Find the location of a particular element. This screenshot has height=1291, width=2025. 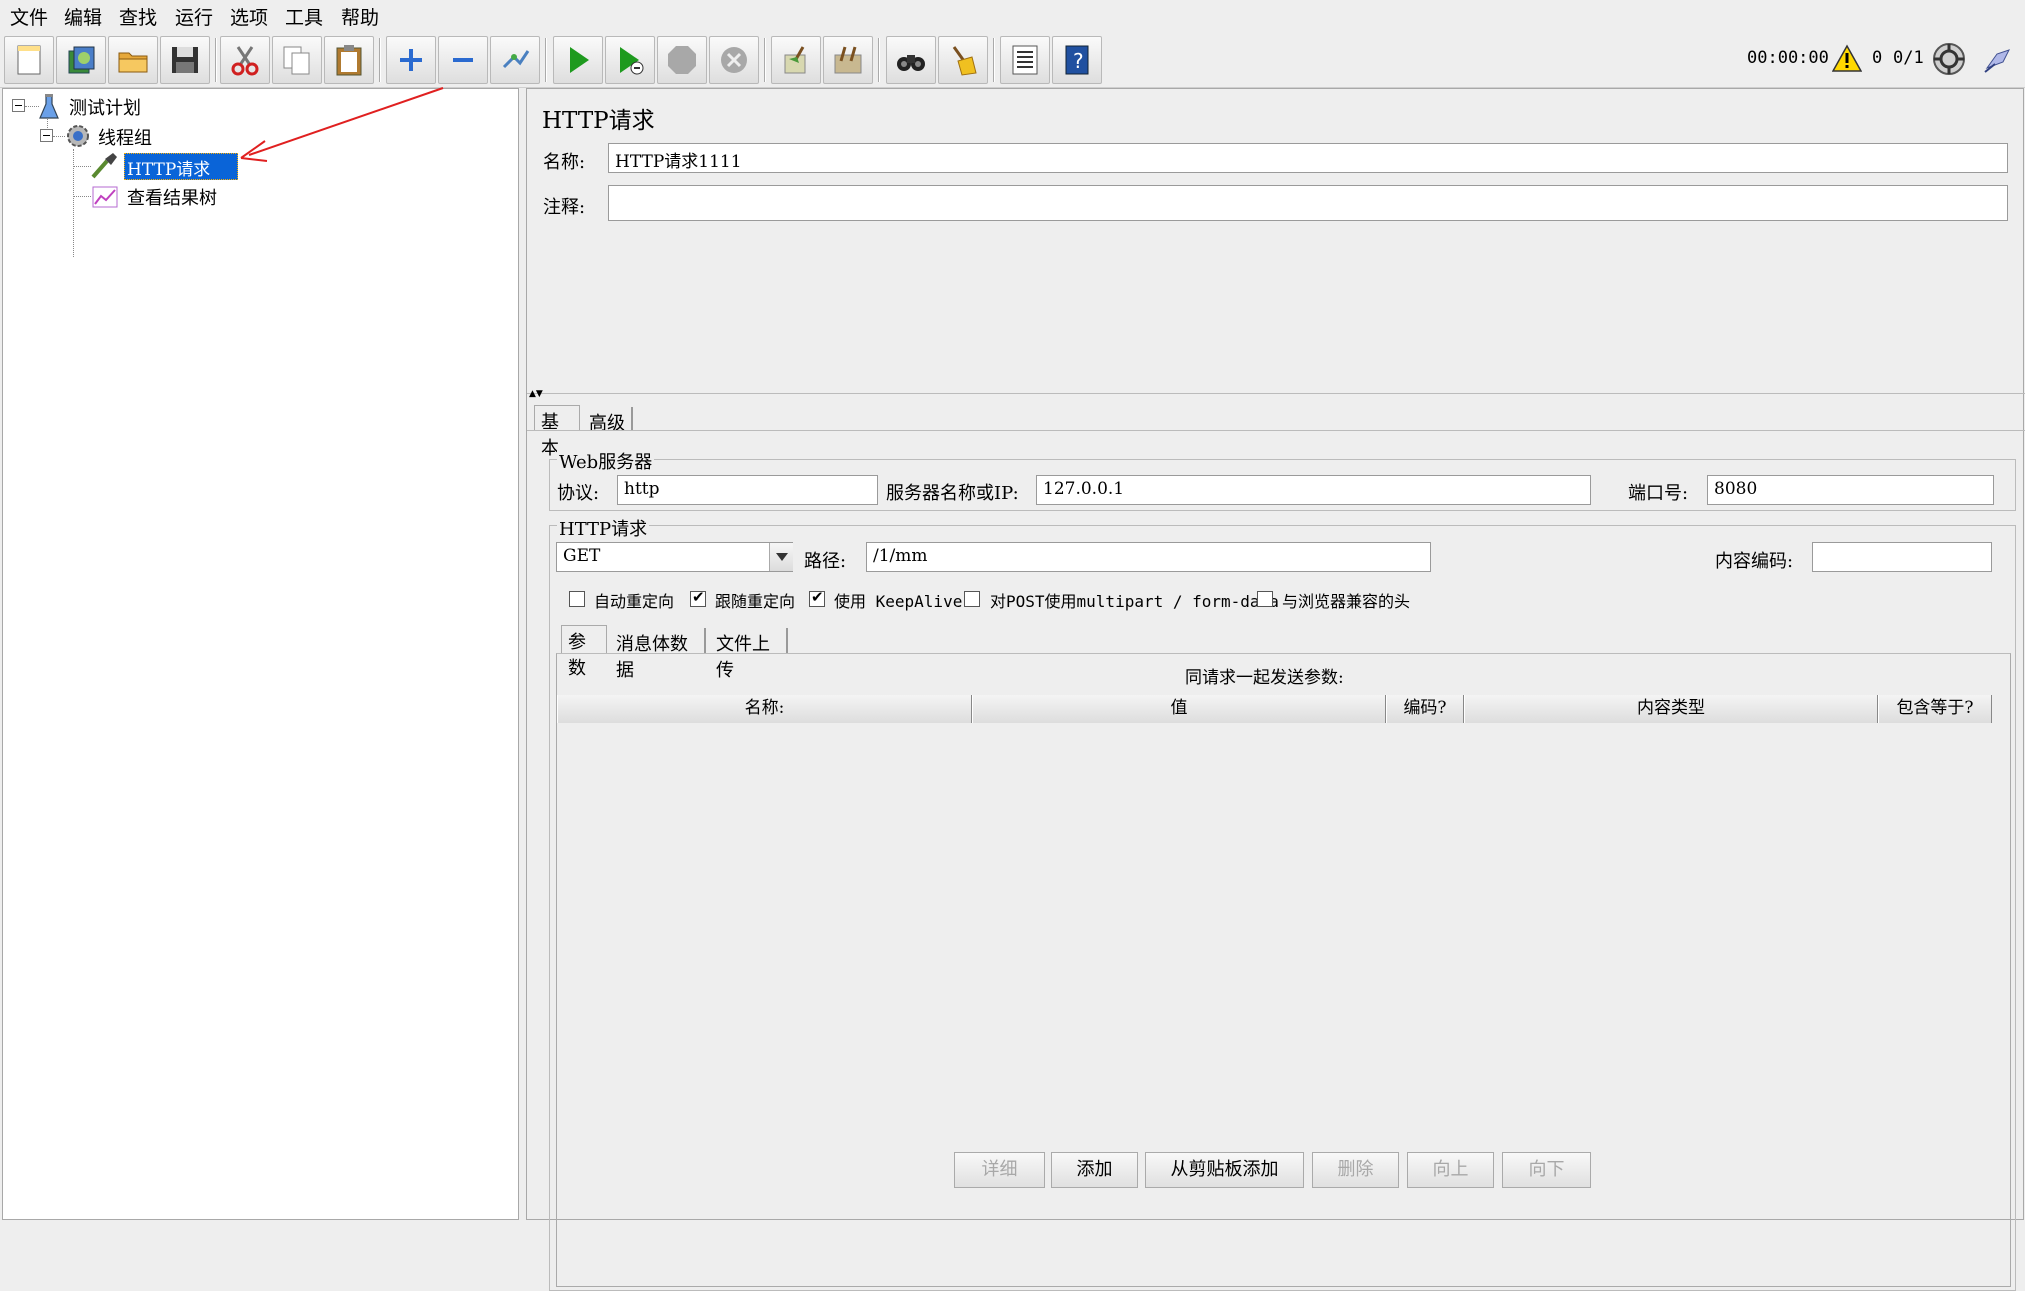

start-icon is located at coordinates (579, 60).